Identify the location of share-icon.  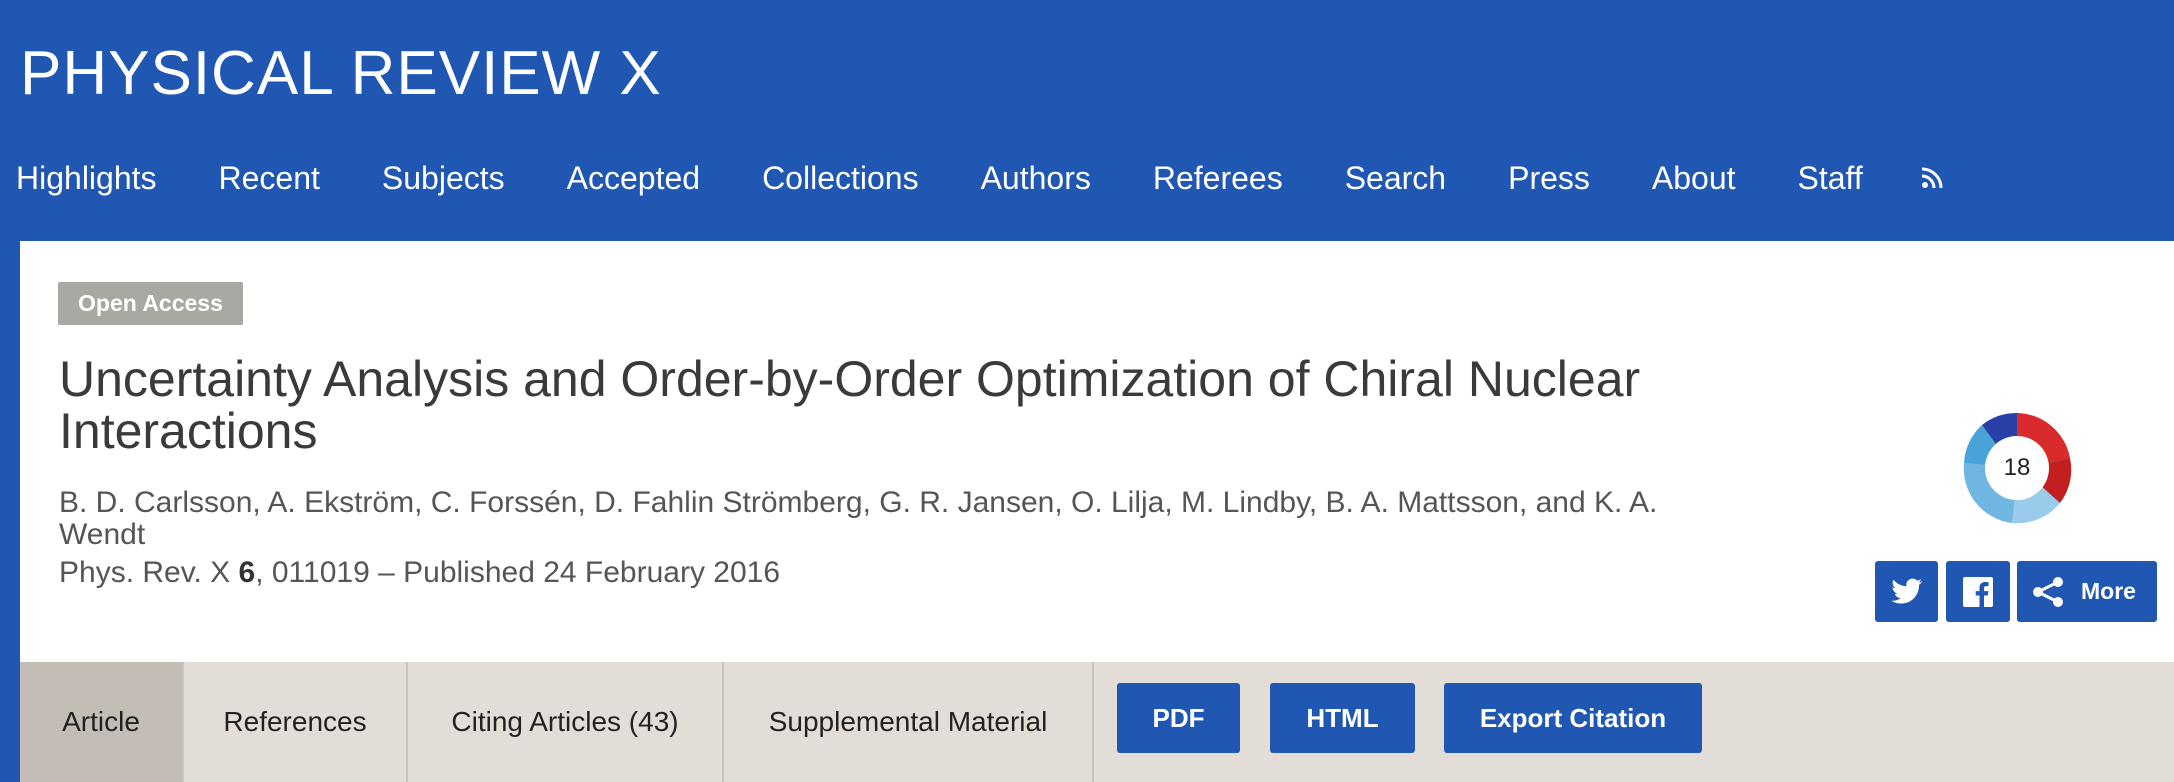
(2048, 591).